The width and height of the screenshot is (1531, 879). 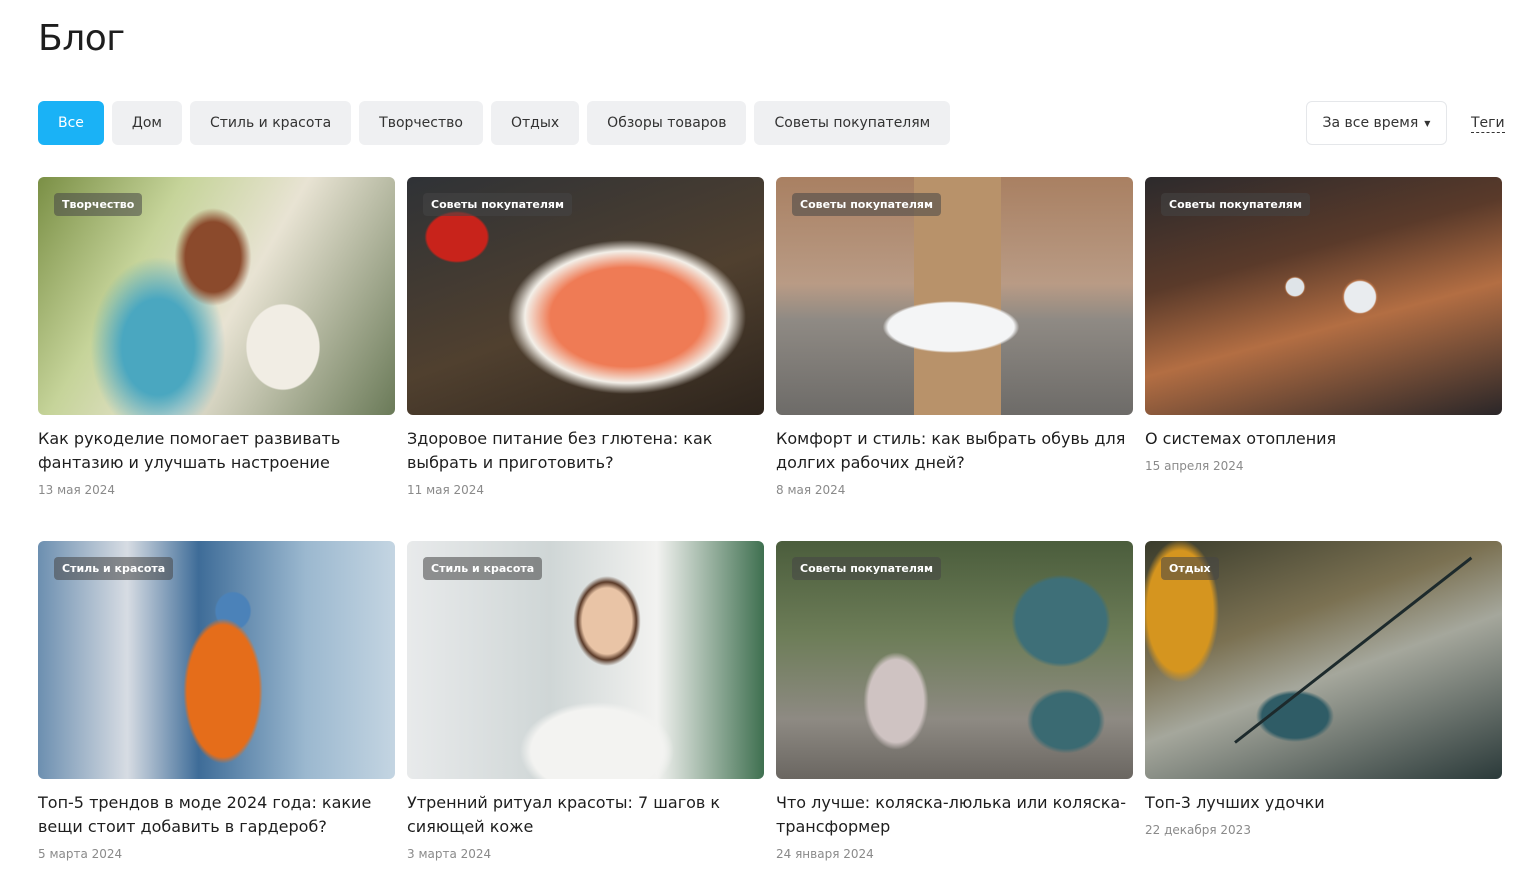 I want to click on post-title: О системах отопления, so click(x=1323, y=439).